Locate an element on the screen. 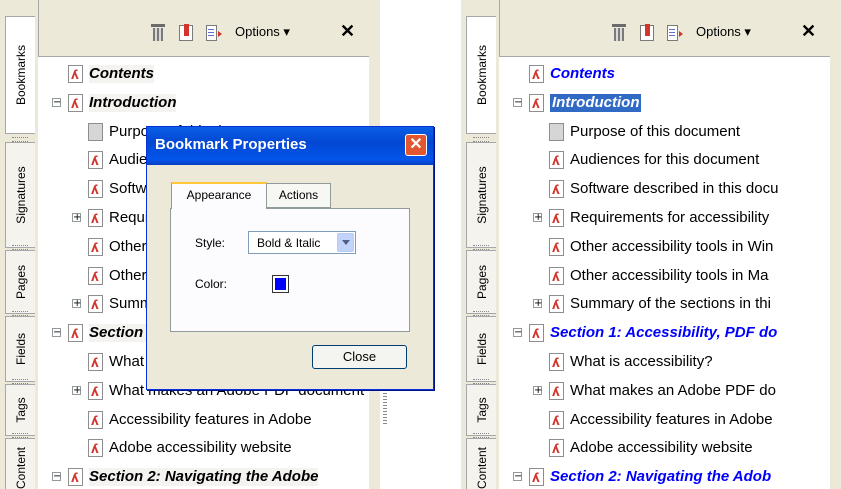 This screenshot has width=841, height=489. bookmark-label: What is accessibility? is located at coordinates (641, 361).